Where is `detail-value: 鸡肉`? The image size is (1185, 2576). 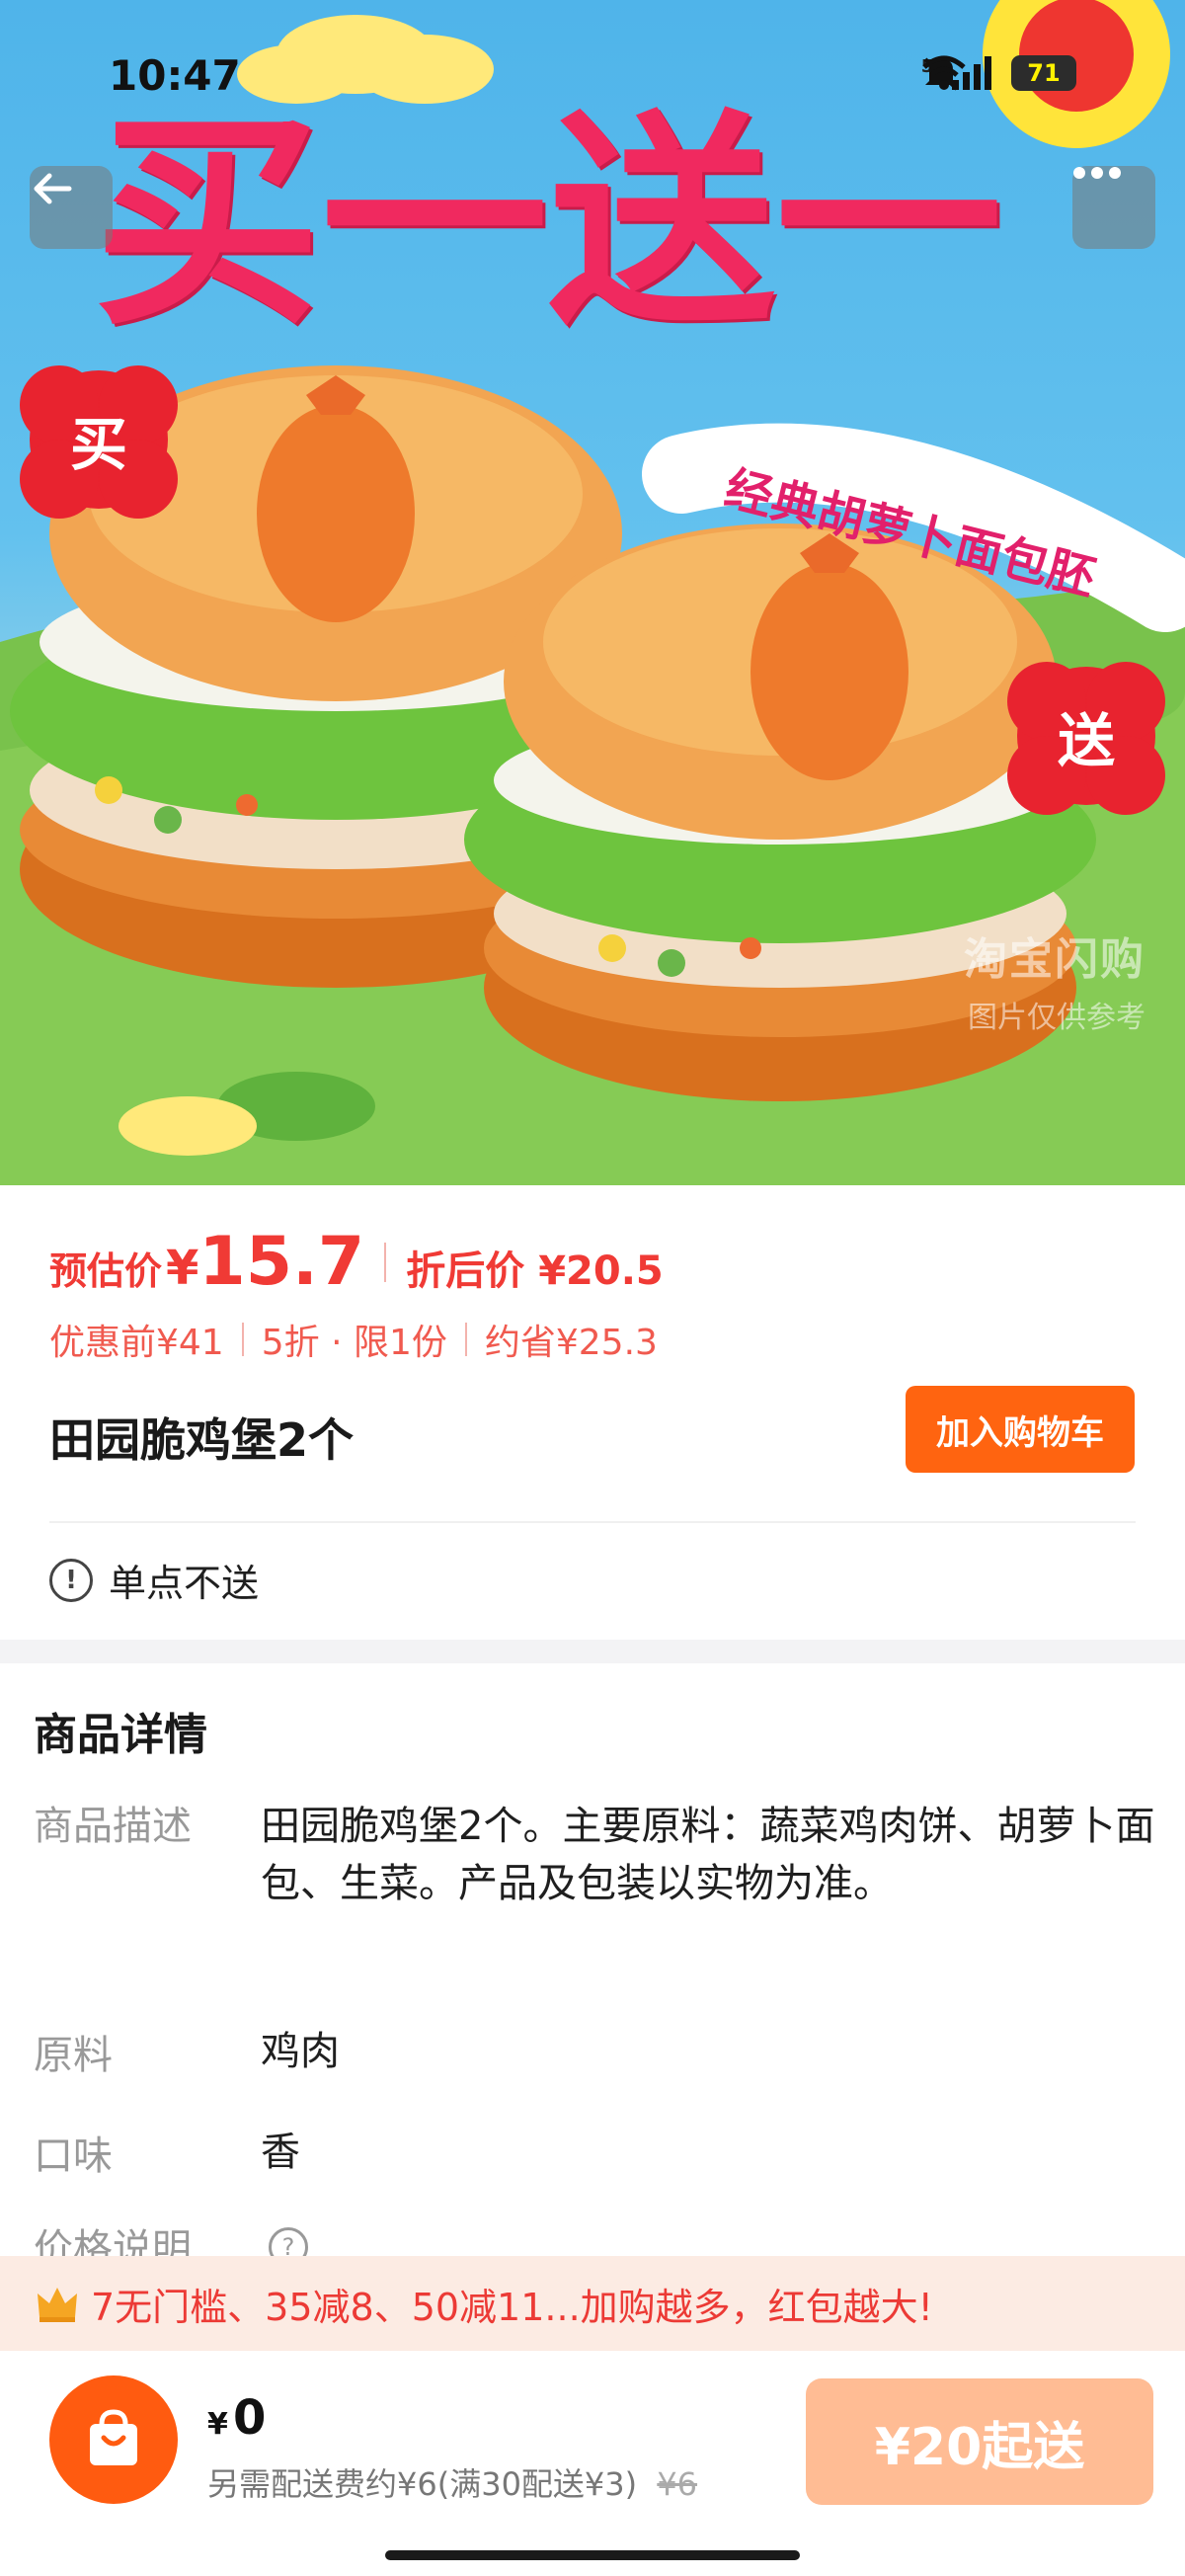 detail-value: 鸡肉 is located at coordinates (301, 2051).